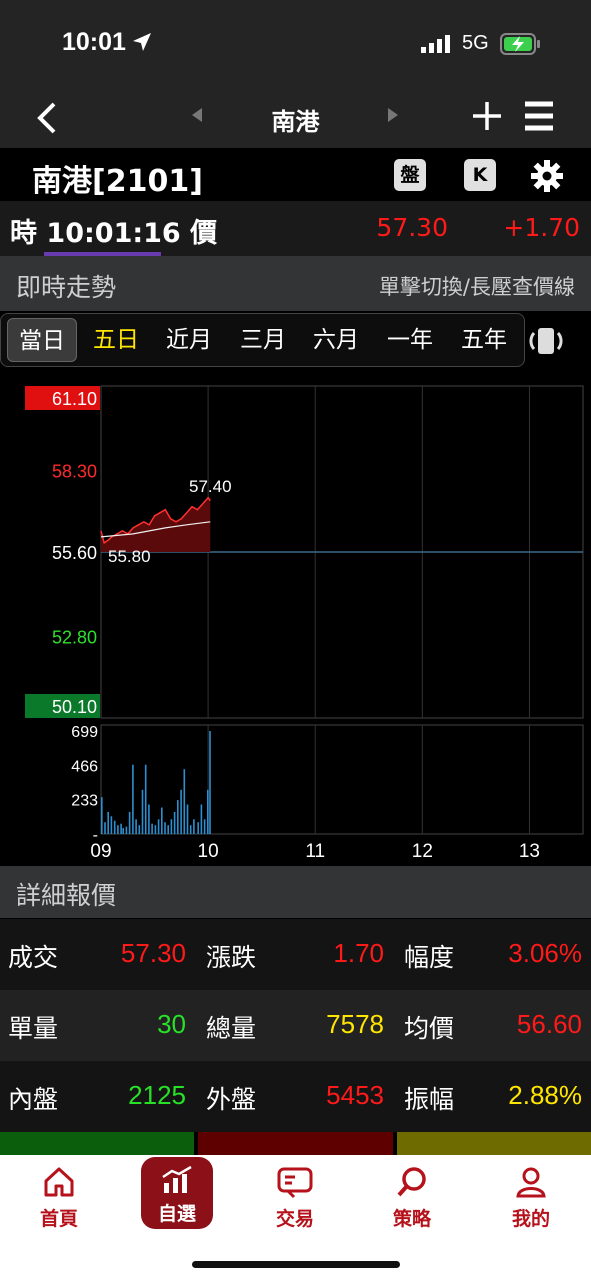  Describe the element at coordinates (231, 1099) in the screenshot. I see `detail-key: 外盤` at that location.